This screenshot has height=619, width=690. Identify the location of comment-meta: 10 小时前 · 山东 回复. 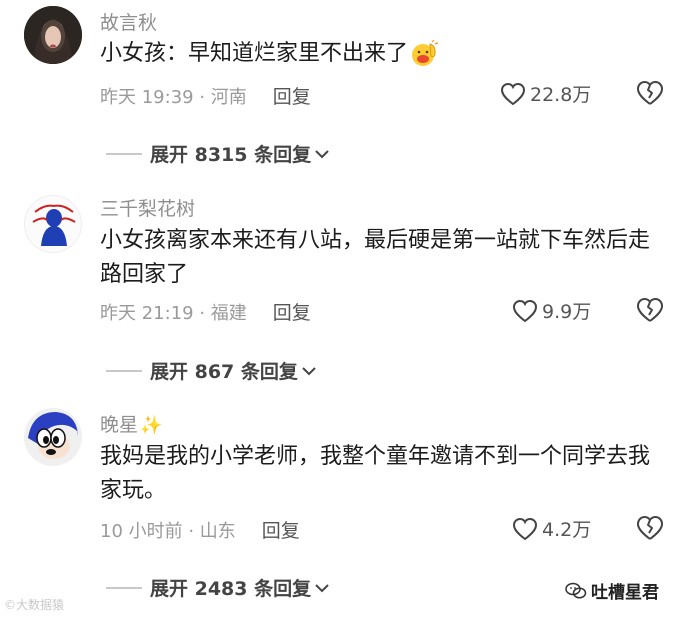
(200, 529).